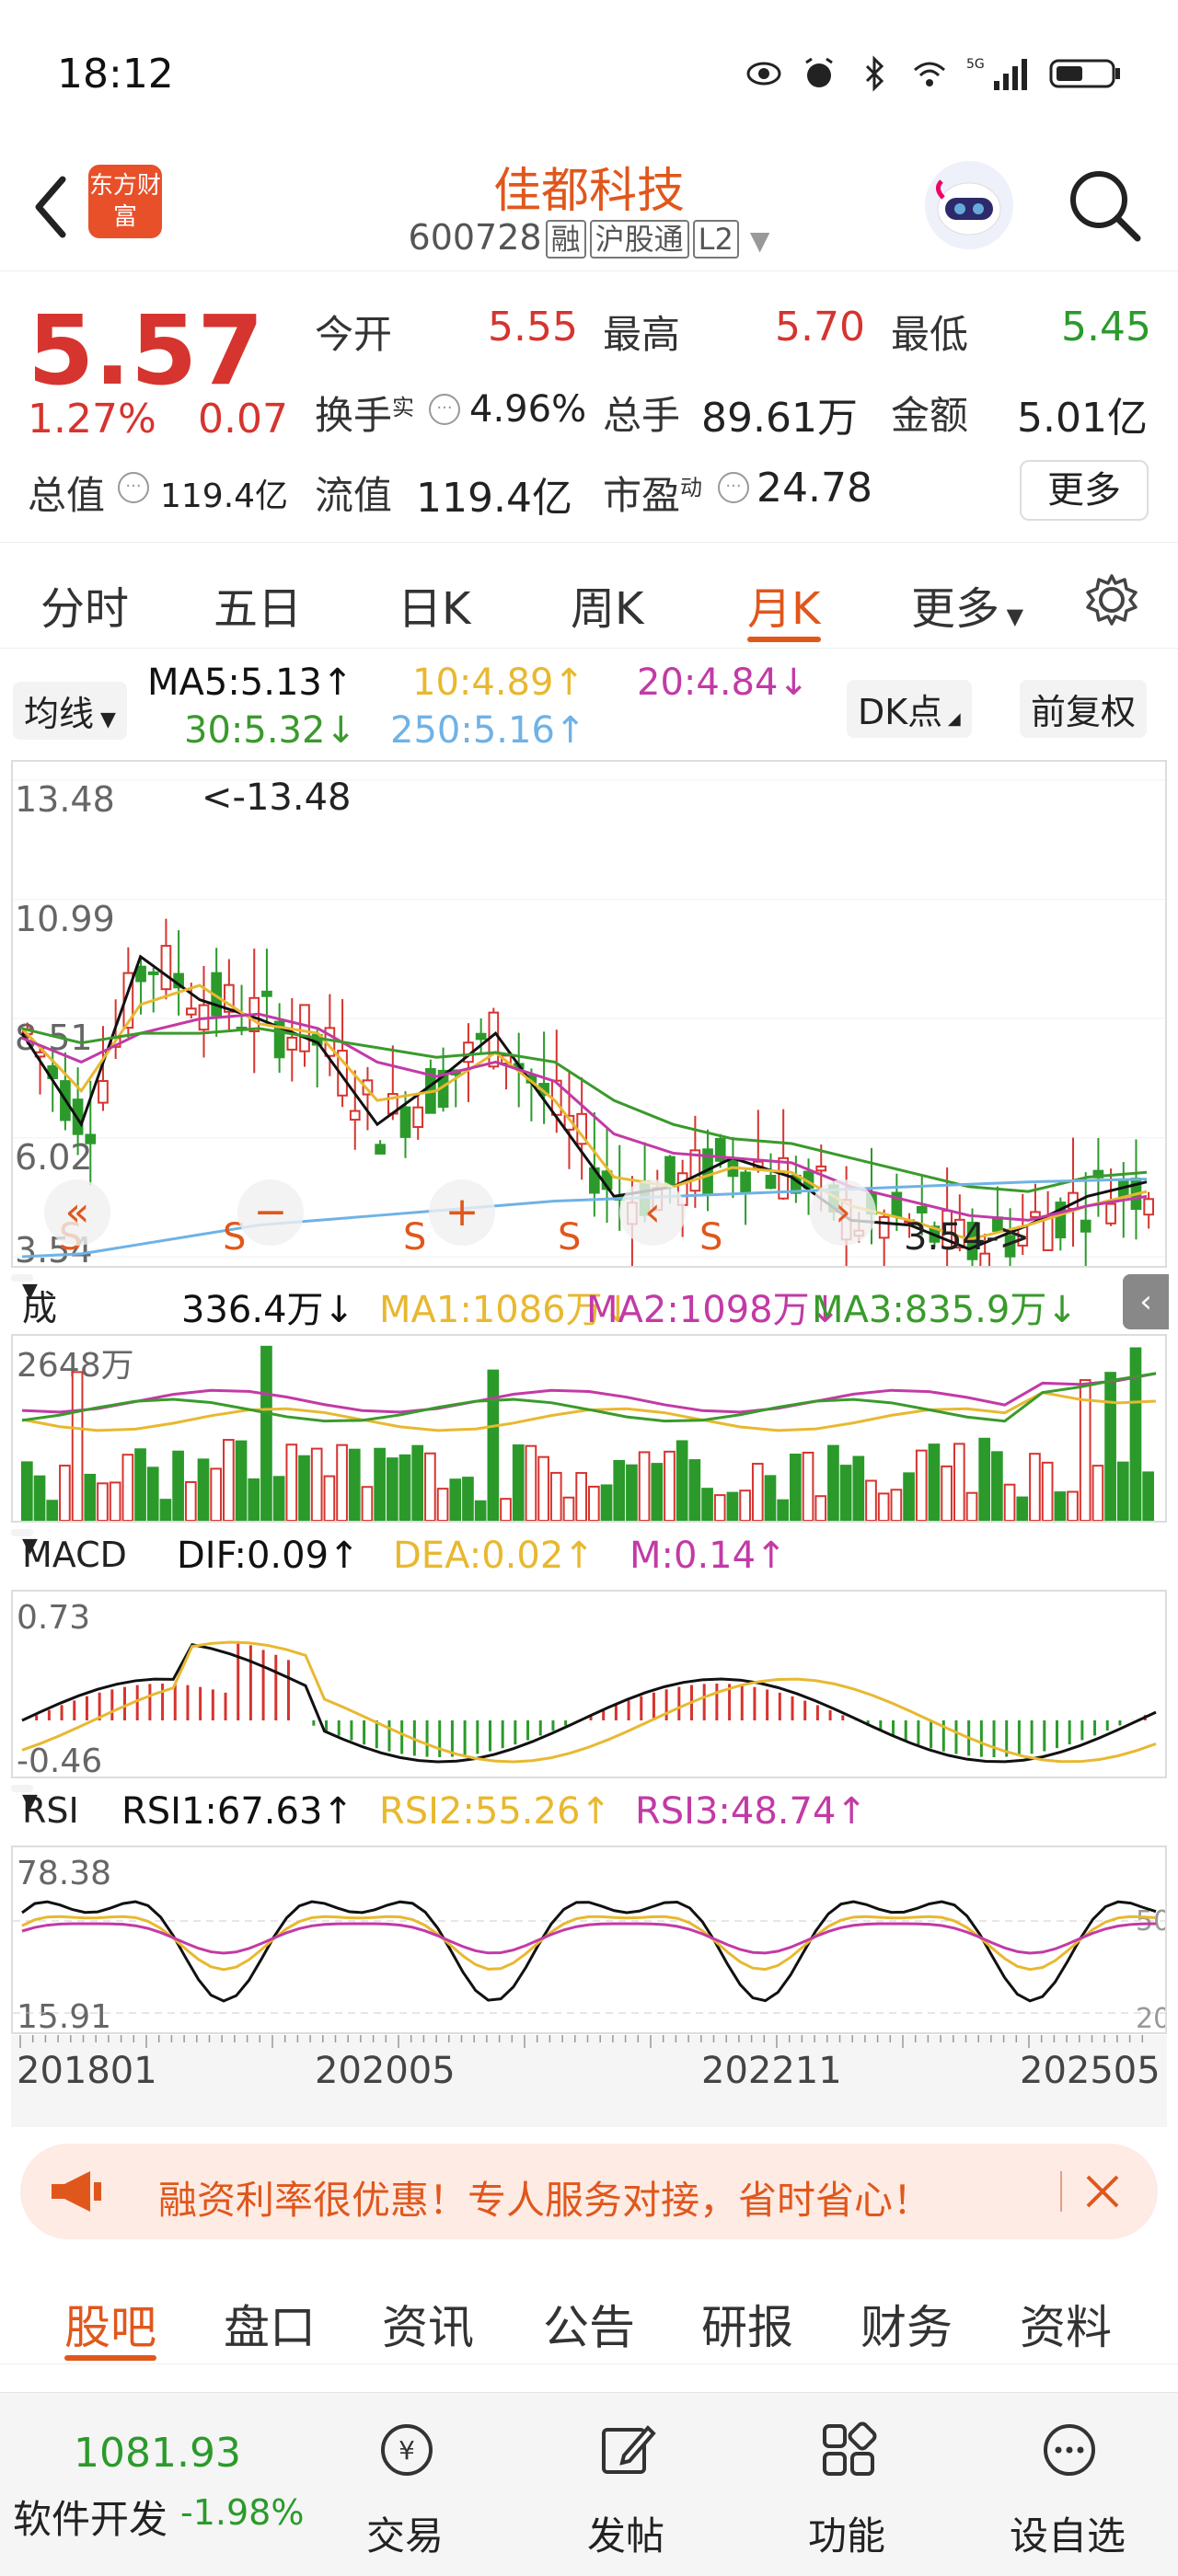  I want to click on collapse-tab: ‹, so click(1146, 1301).